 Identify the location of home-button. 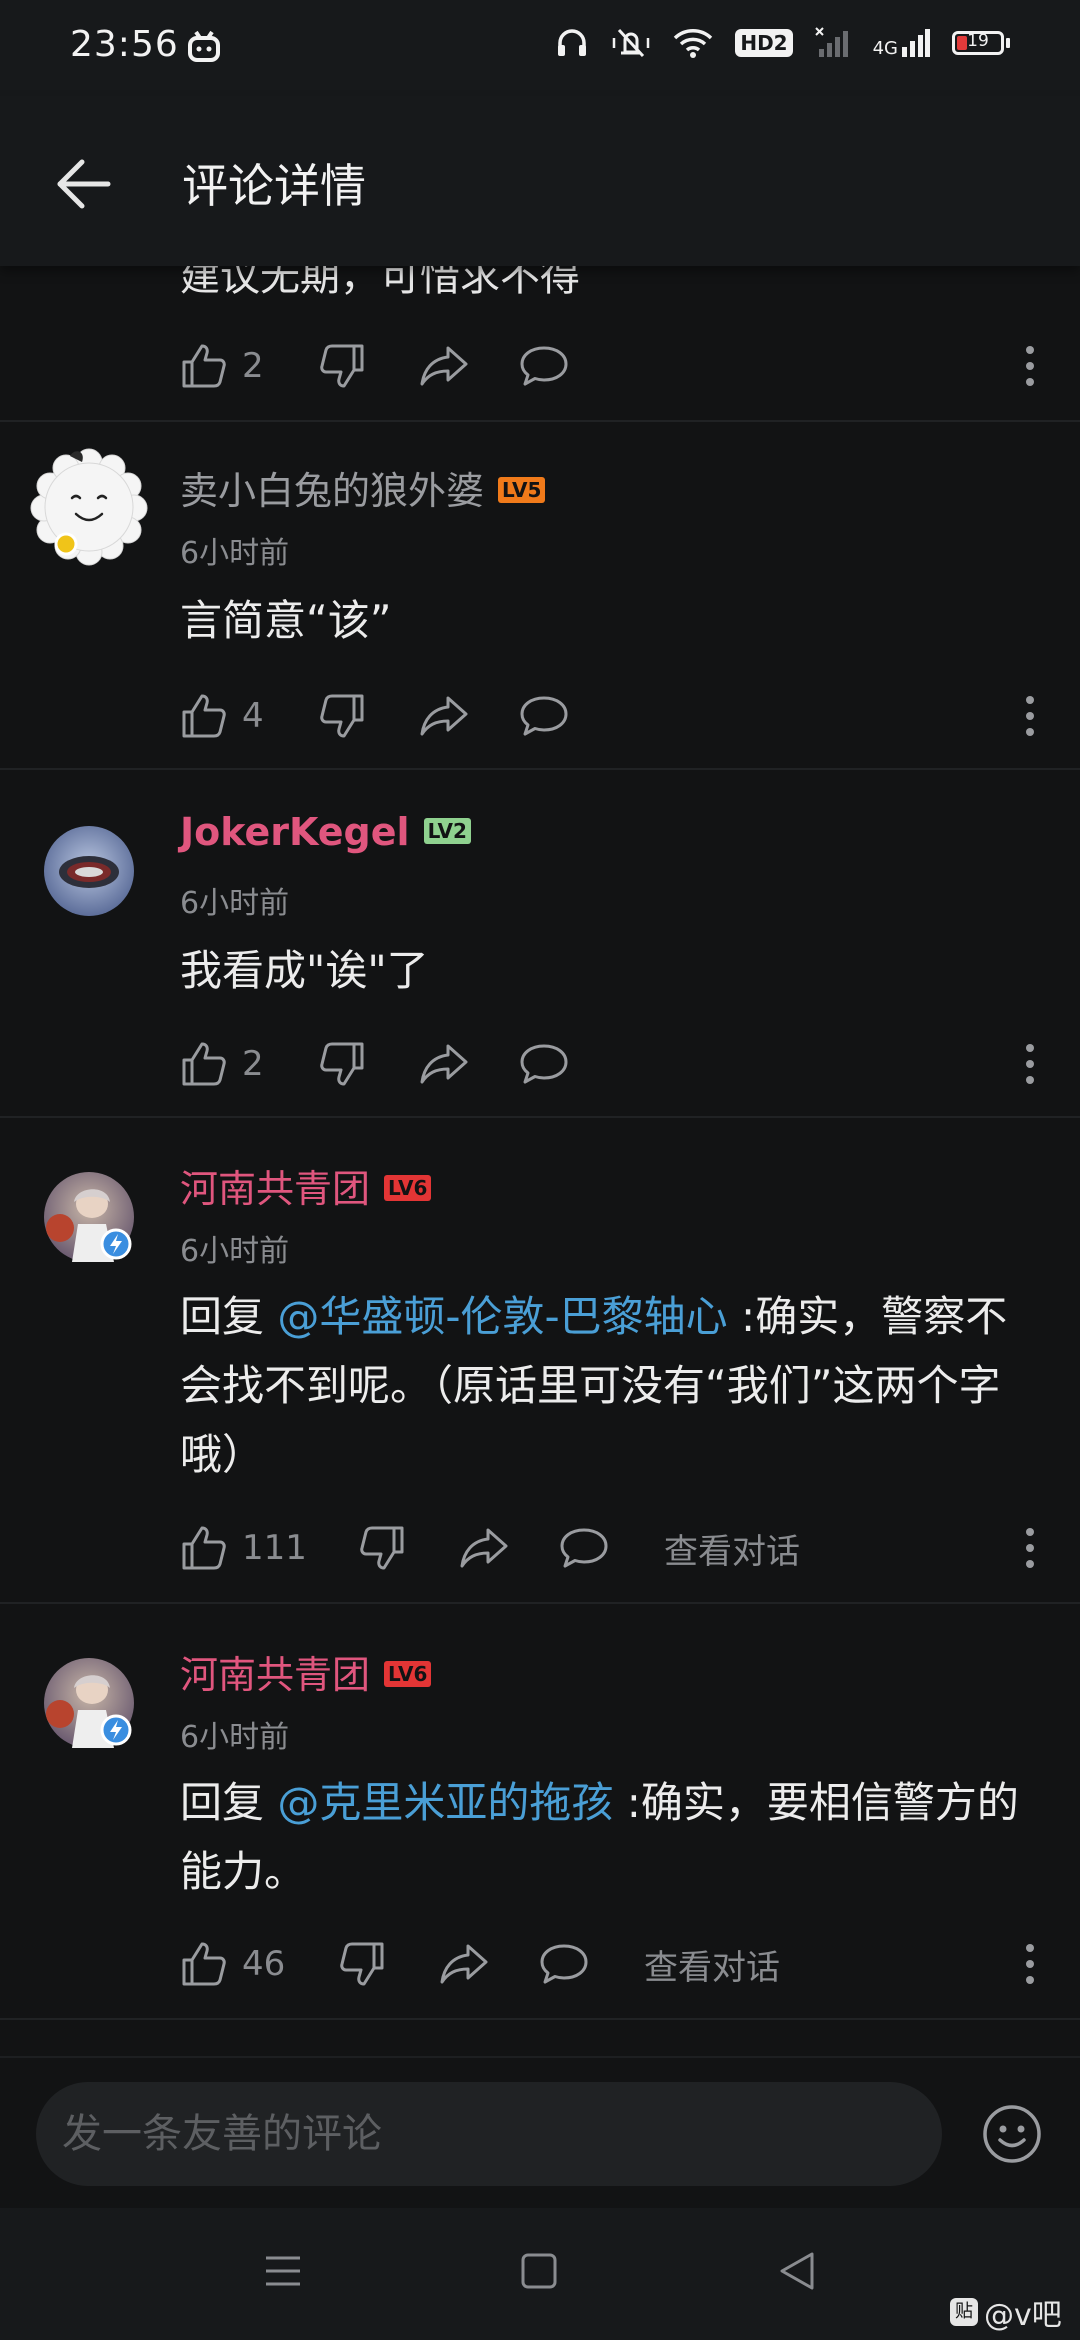
(539, 2273).